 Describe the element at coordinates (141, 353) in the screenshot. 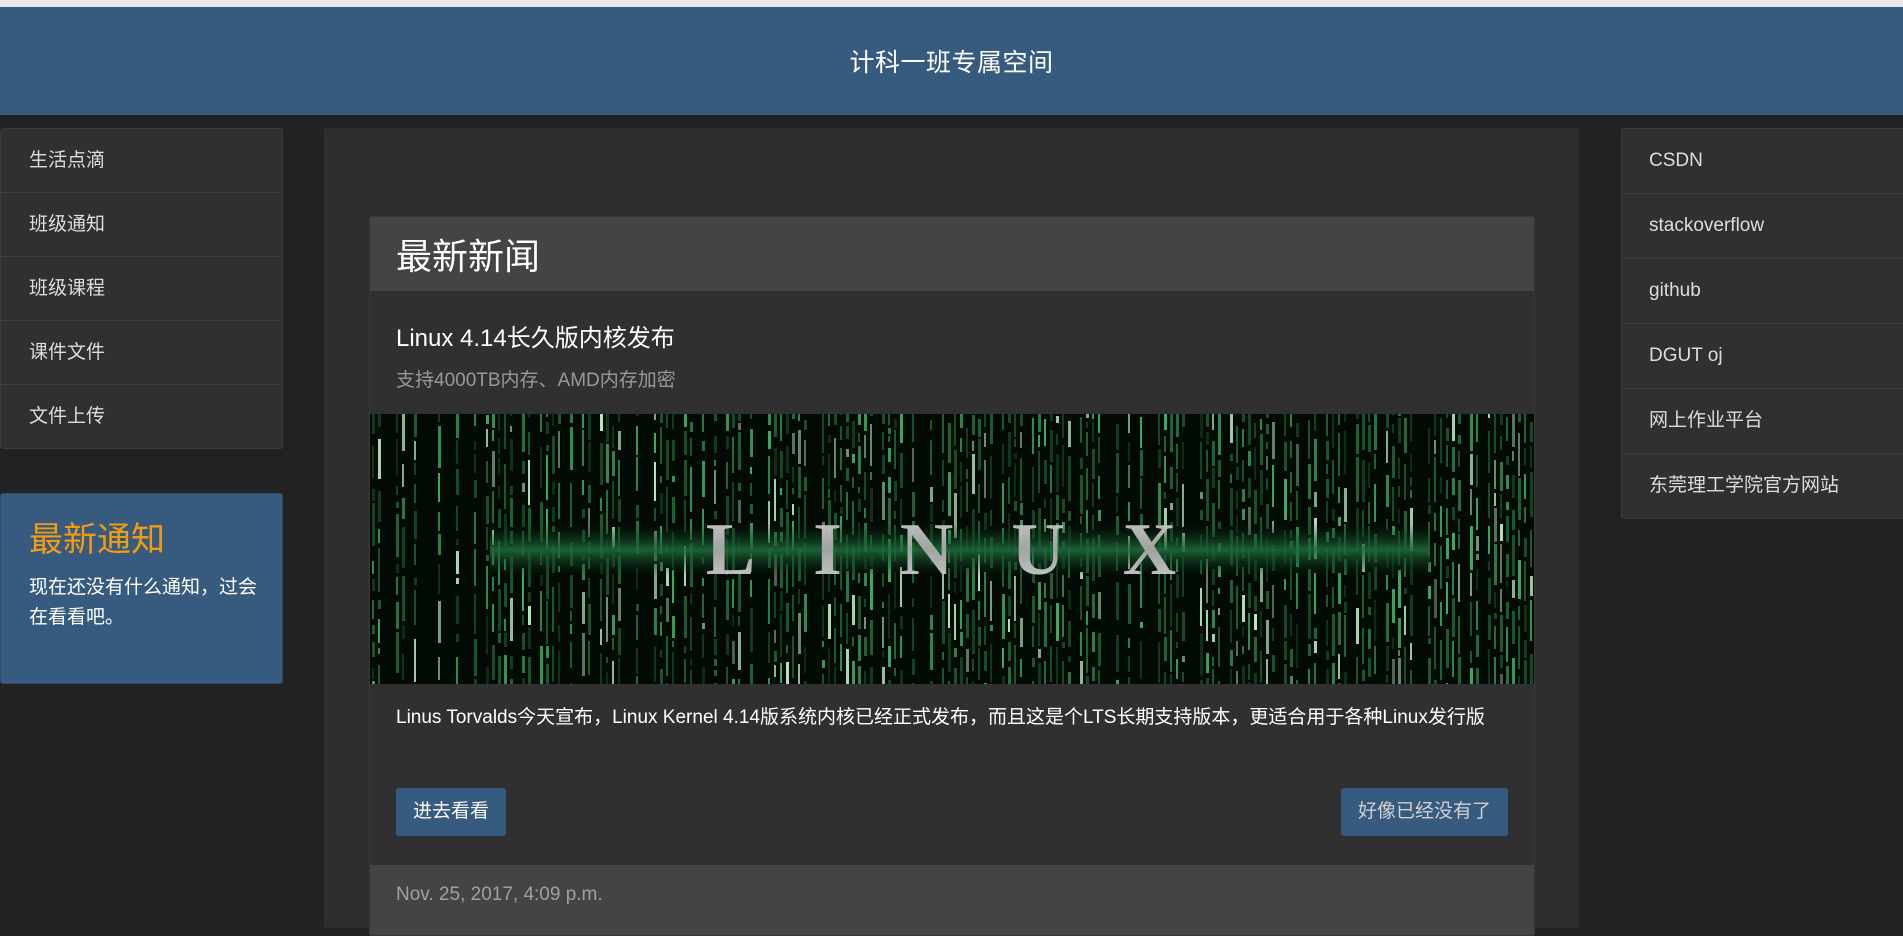

I see `nav-item-course-files: 课件文件` at that location.